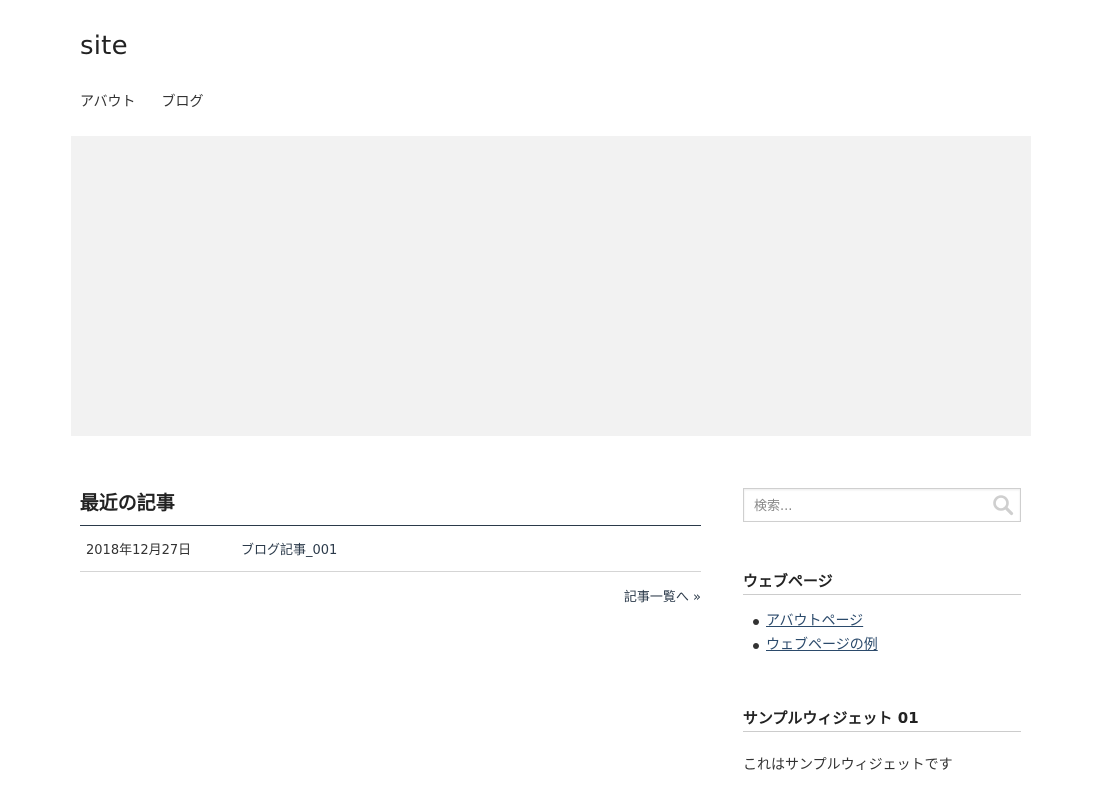 The image size is (1102, 792). Describe the element at coordinates (882, 719) in the screenshot. I see `sample-widget-title: サンプルウィジェット 01` at that location.